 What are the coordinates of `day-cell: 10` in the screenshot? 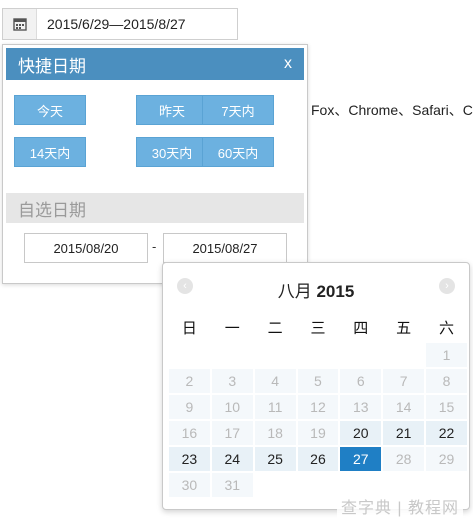 It's located at (232, 407).